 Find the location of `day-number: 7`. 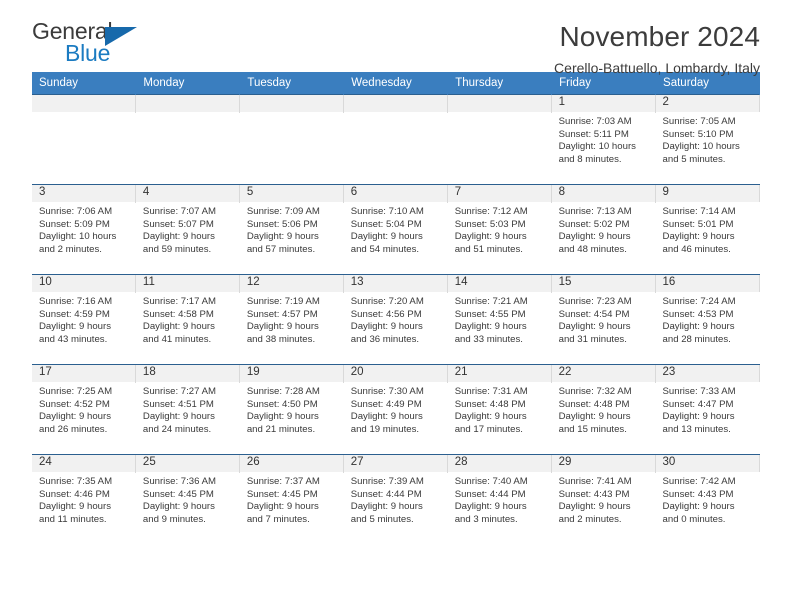

day-number: 7 is located at coordinates (499, 193).